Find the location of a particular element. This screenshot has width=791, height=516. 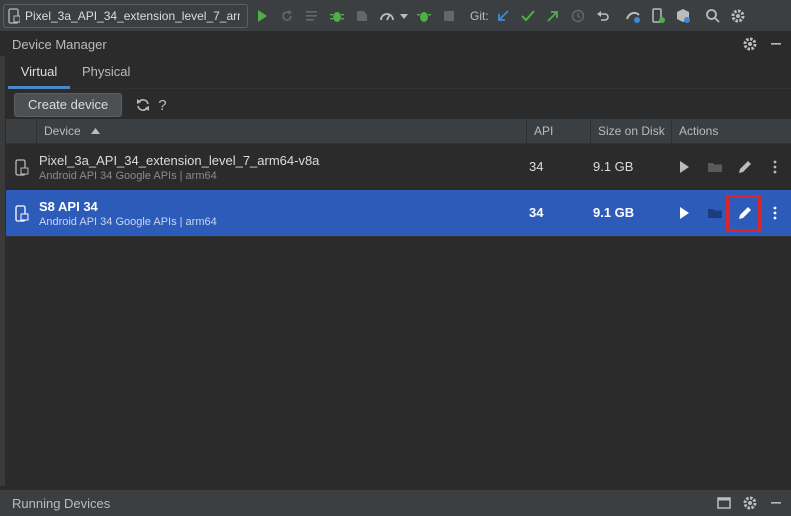

tab-physical: Physical is located at coordinates (106, 73).